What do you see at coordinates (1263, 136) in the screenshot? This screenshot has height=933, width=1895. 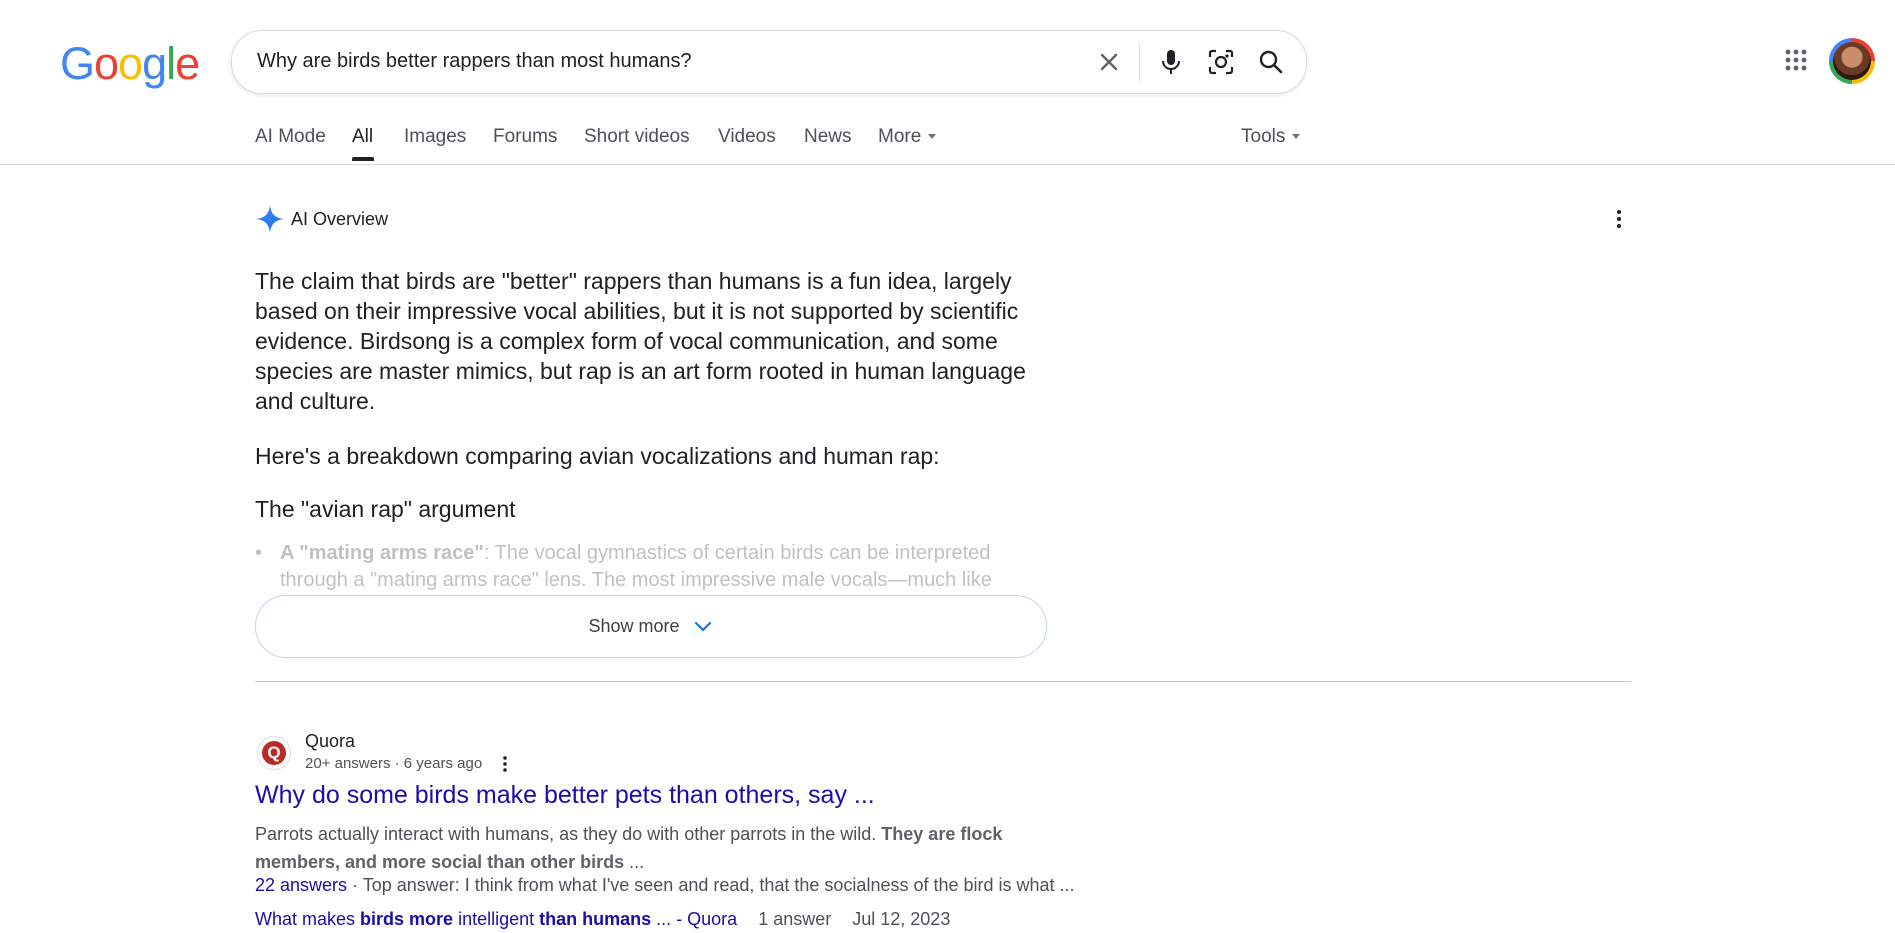 I see `tools-label: Tools` at bounding box center [1263, 136].